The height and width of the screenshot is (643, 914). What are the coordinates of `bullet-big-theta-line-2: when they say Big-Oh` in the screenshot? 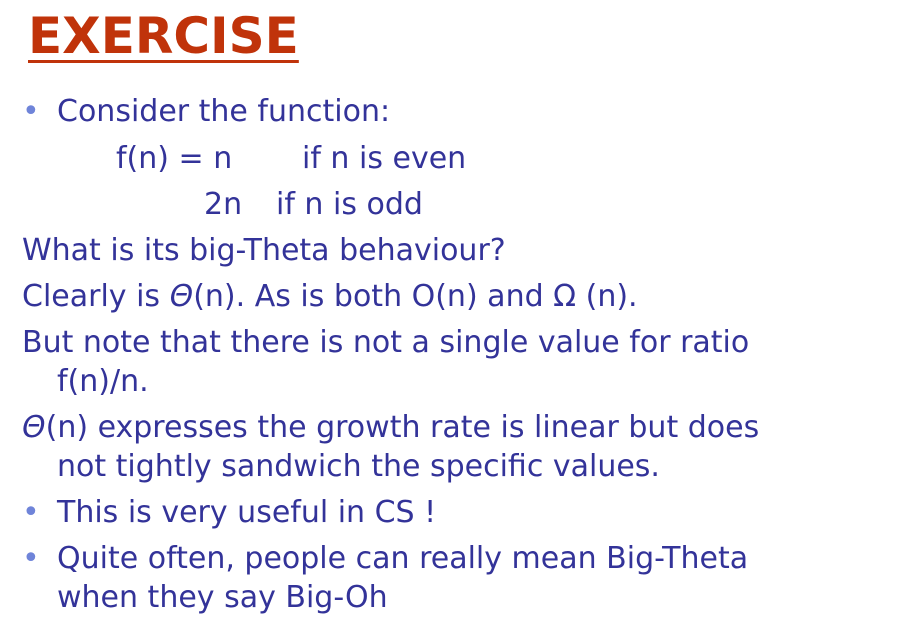 It's located at (222, 597).